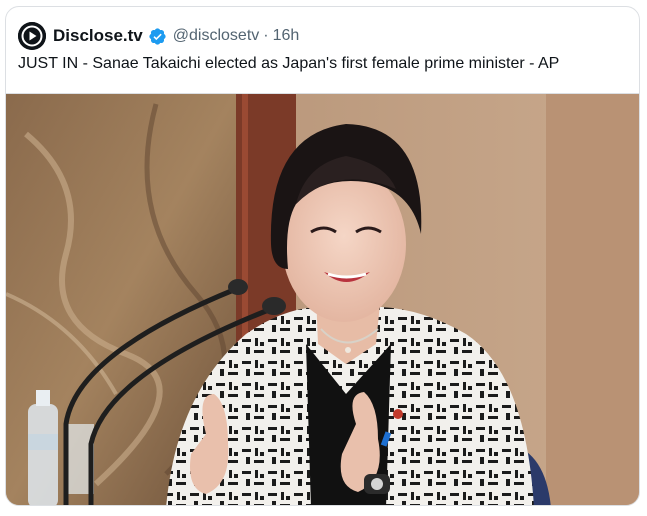 Image resolution: width=647 pixels, height=516 pixels. What do you see at coordinates (286, 36) in the screenshot?
I see `timestamp: 16h` at bounding box center [286, 36].